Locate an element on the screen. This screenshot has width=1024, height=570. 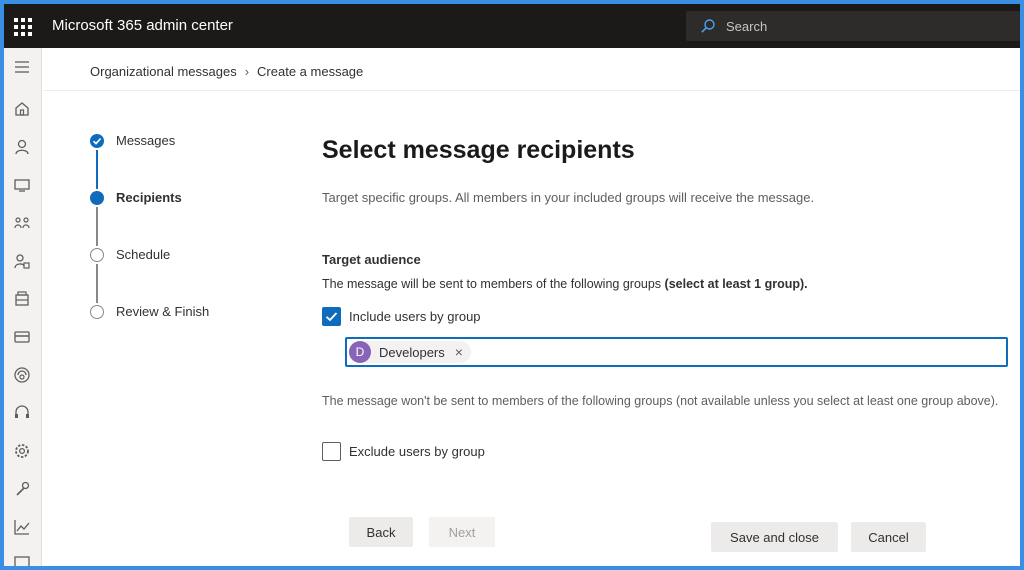
nav-rail is located at coordinates (23, 307).